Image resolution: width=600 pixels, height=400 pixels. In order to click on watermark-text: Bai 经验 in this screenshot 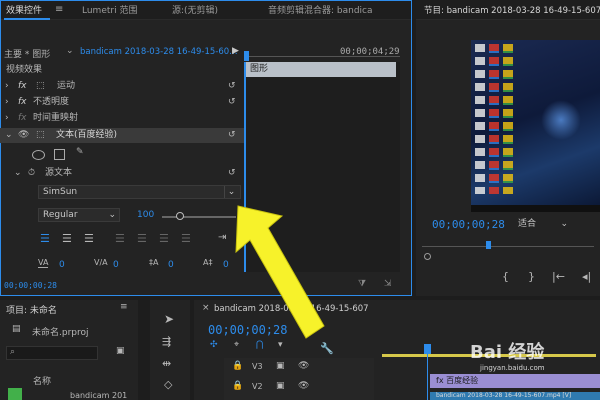, I will do `click(507, 352)`.